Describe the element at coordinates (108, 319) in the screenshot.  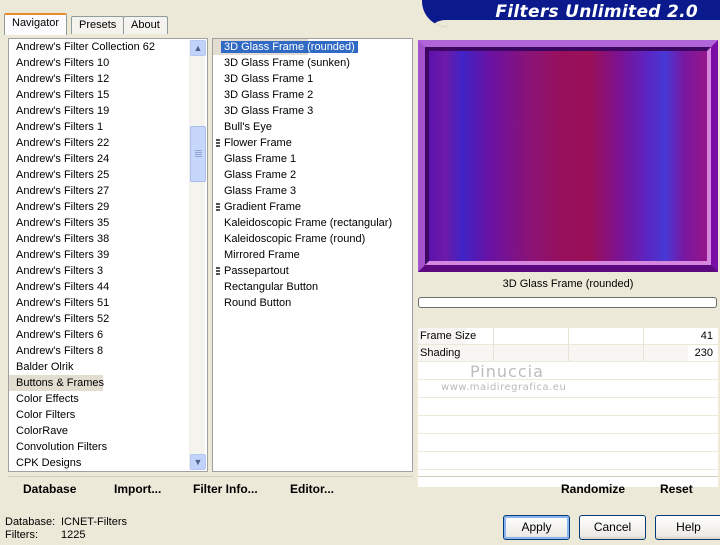
I see `category-item: Andrew's Filters 52` at that location.